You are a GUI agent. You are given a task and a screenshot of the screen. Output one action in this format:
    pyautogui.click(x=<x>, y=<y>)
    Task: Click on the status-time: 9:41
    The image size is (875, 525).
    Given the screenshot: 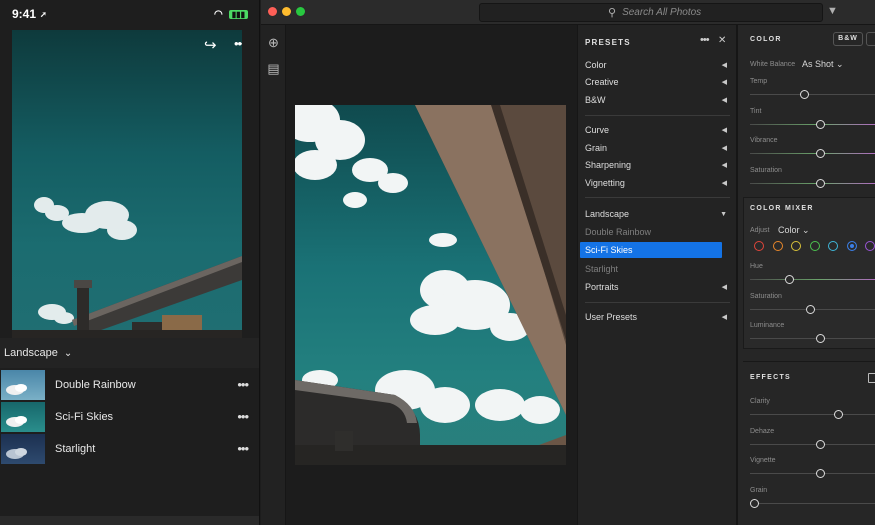 What is the action you would take?
    pyautogui.click(x=24, y=14)
    